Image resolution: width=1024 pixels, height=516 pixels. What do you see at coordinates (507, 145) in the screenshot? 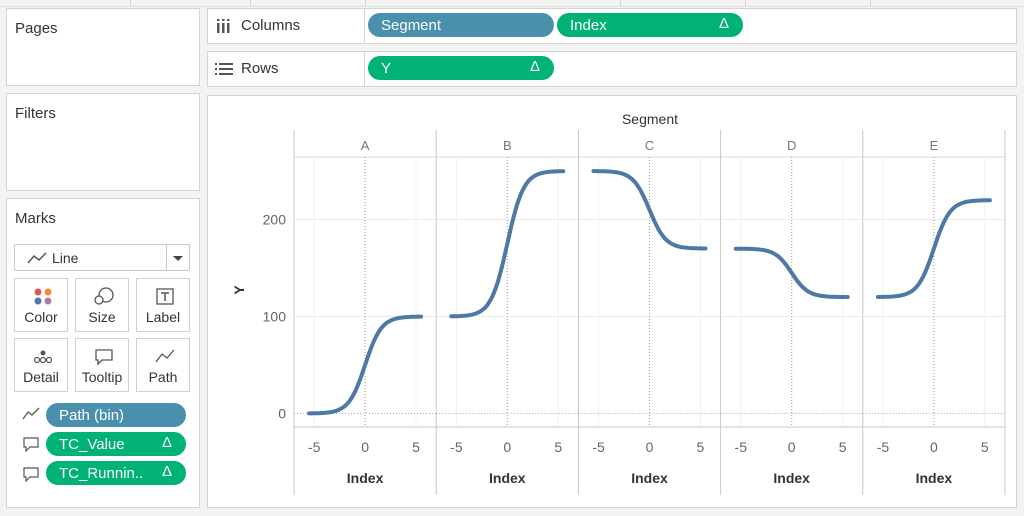
I see `facet-label: B` at bounding box center [507, 145].